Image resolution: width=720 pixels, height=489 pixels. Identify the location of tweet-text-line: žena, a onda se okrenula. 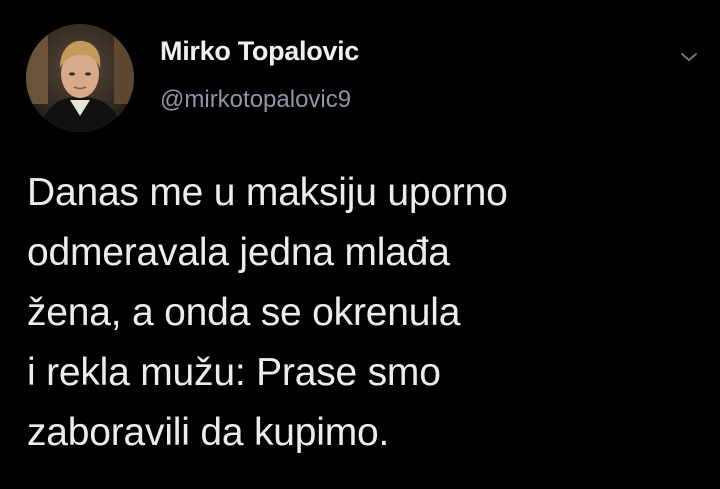
(244, 312).